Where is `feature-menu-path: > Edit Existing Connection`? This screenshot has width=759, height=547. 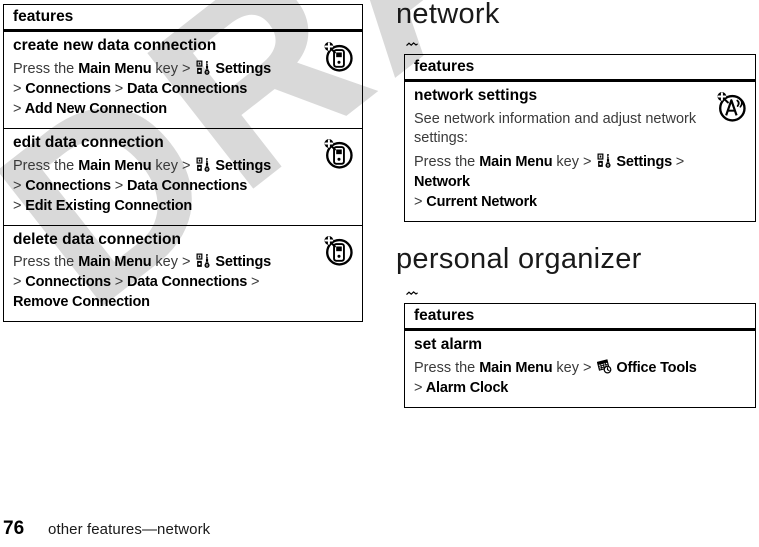
feature-menu-path: > Edit Existing Connection is located at coordinates (165, 206).